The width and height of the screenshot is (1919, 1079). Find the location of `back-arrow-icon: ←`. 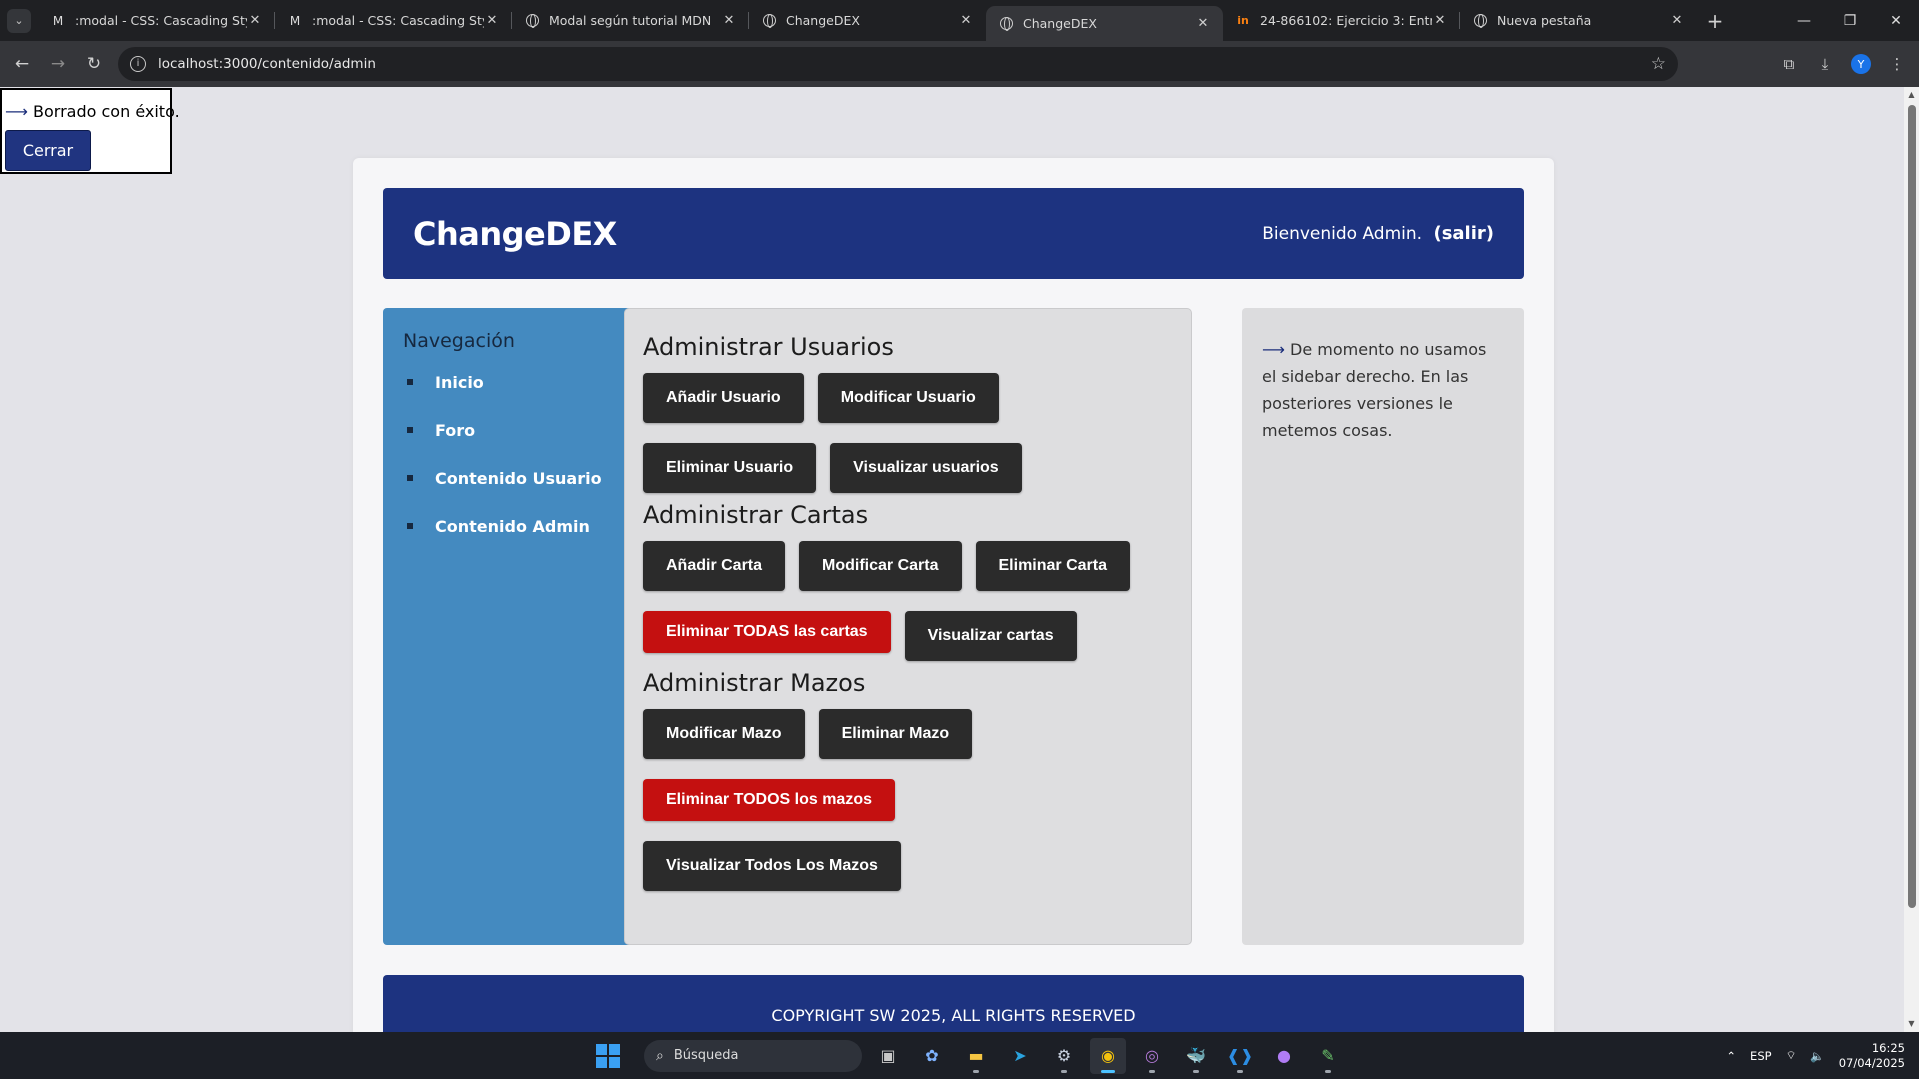

back-arrow-icon: ← is located at coordinates (22, 64).